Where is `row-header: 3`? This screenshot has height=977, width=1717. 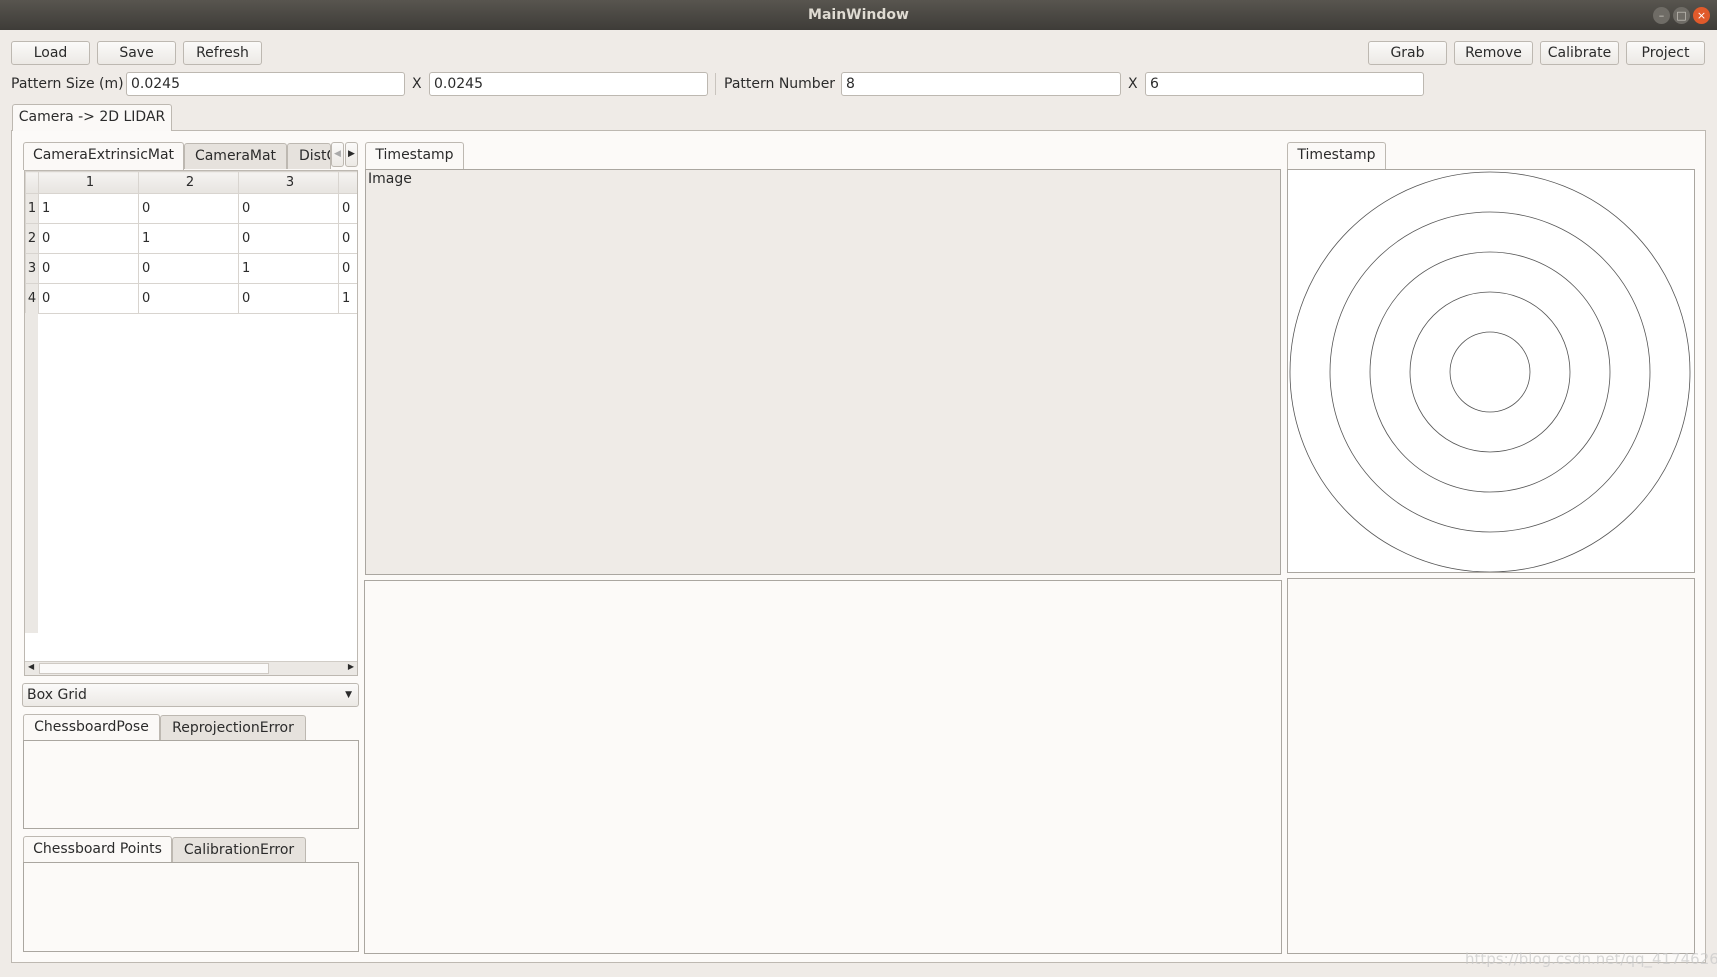
row-header: 3 is located at coordinates (32, 268).